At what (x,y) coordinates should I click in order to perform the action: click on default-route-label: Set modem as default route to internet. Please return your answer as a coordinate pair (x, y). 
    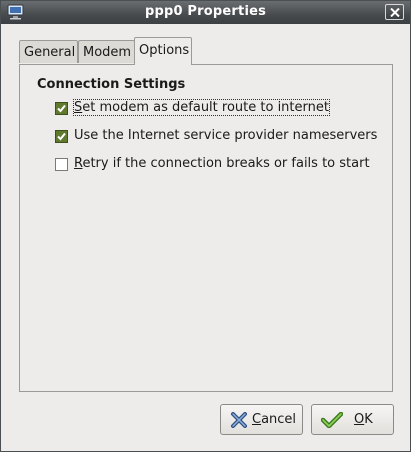
    Looking at the image, I should click on (201, 107).